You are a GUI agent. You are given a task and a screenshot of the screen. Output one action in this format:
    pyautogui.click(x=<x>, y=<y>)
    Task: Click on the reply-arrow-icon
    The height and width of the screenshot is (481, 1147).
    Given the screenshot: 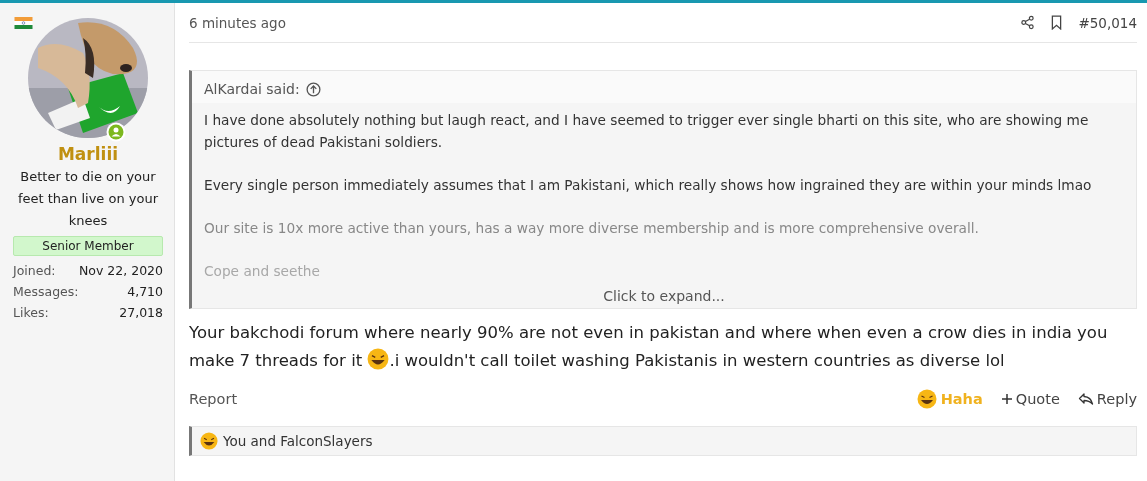 What is the action you would take?
    pyautogui.click(x=1085, y=399)
    